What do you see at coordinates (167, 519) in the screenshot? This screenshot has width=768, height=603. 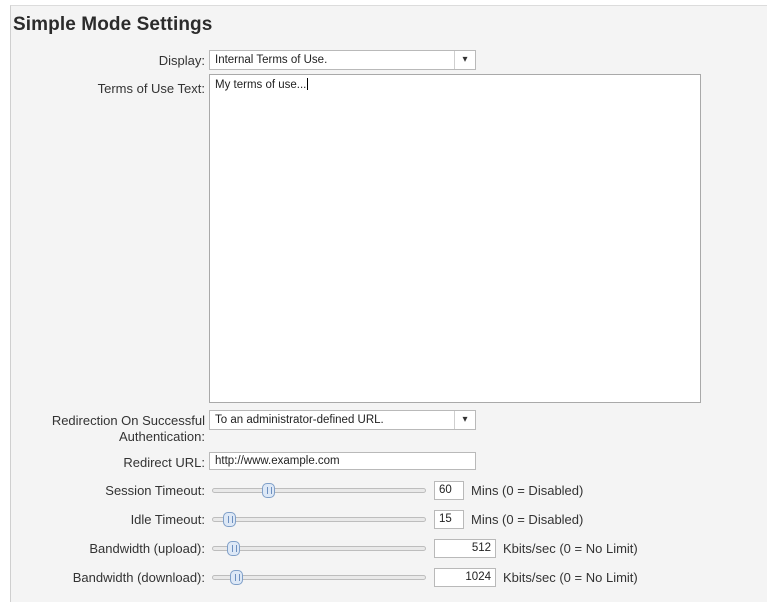 I see `idle-timeout-label: Idle Timeout:` at bounding box center [167, 519].